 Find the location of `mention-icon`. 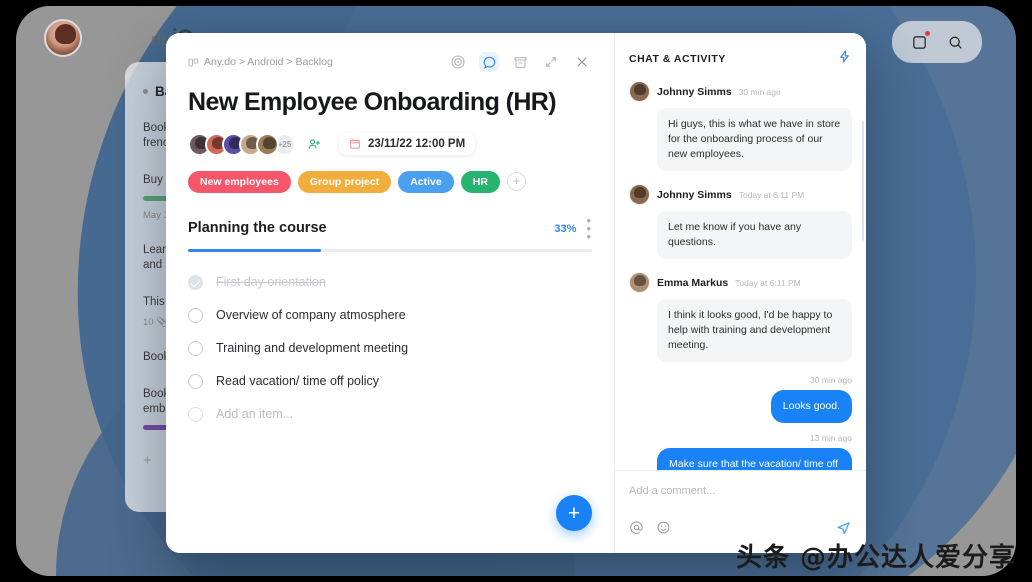

mention-icon is located at coordinates (636, 530).